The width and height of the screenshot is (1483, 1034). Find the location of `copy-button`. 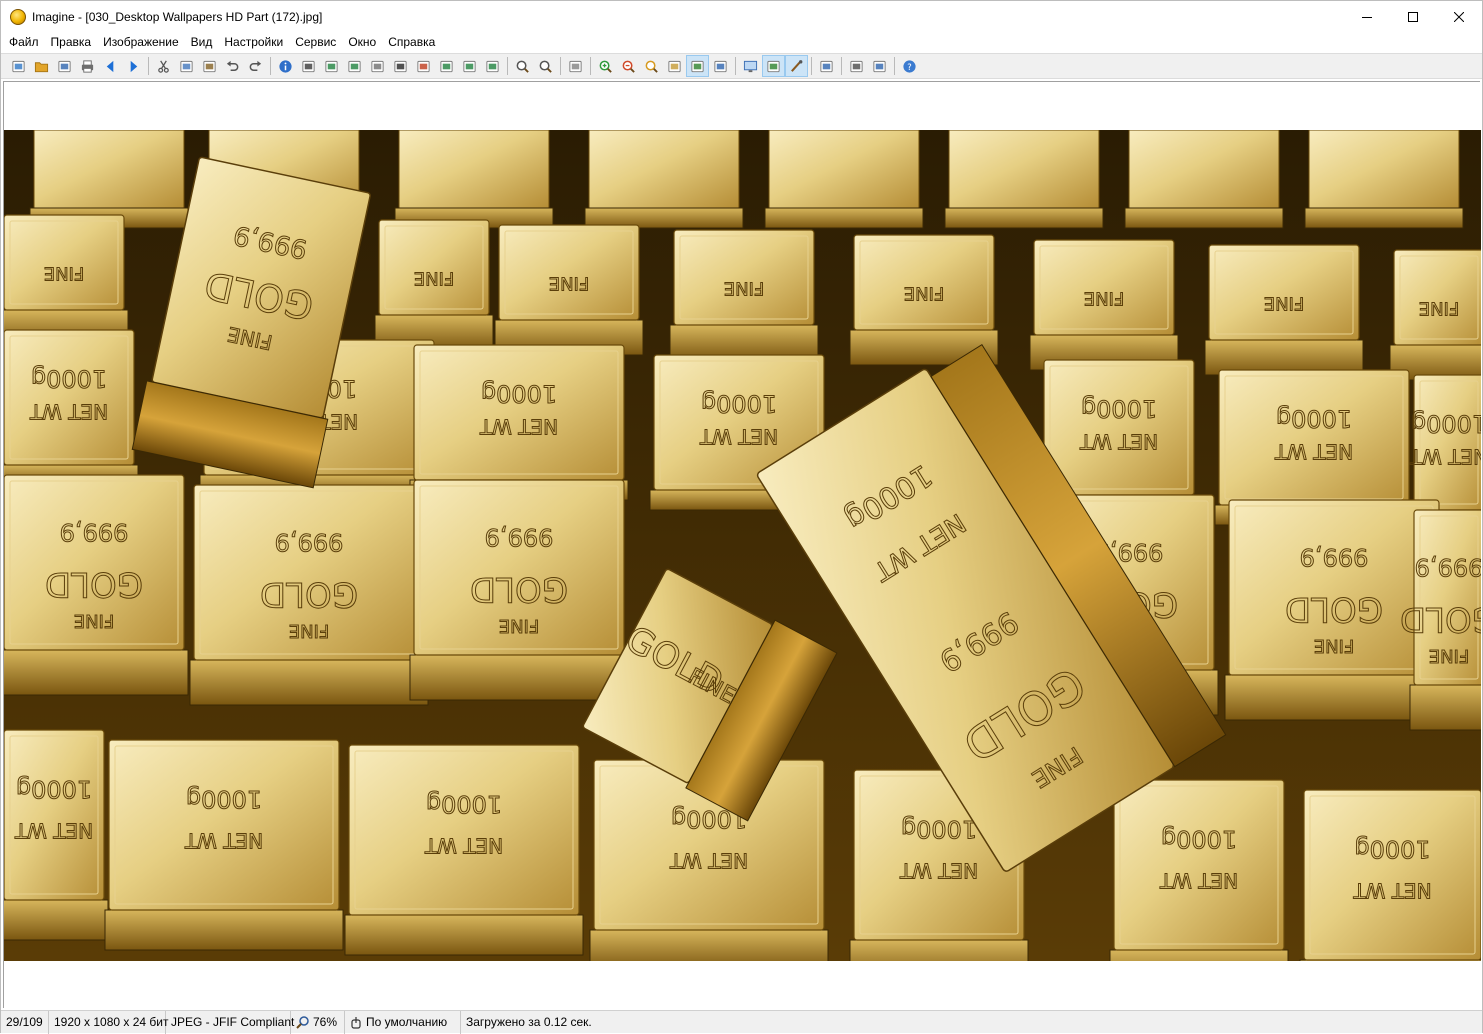

copy-button is located at coordinates (186, 66).